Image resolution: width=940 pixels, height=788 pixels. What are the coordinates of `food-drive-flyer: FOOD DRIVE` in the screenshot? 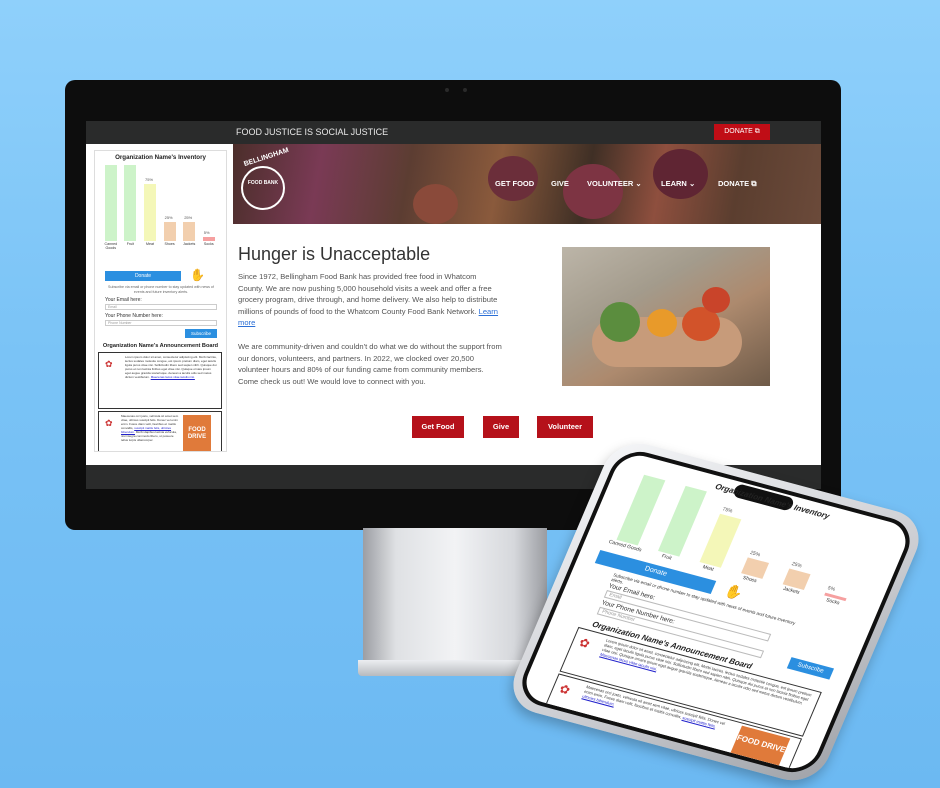 It's located at (197, 433).